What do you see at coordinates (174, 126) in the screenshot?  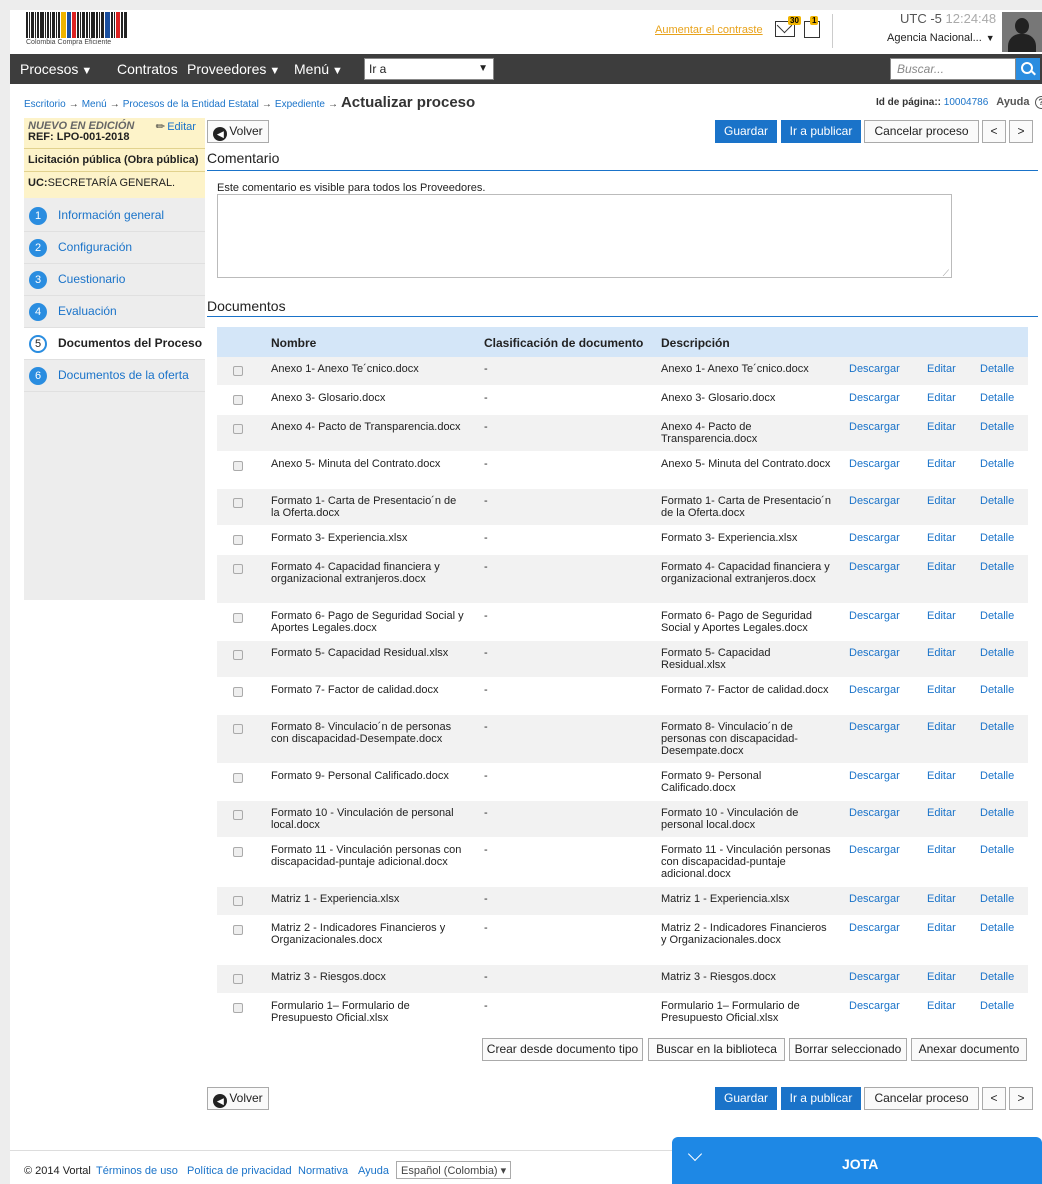 I see `edit-process-link: ✎Editar` at bounding box center [174, 126].